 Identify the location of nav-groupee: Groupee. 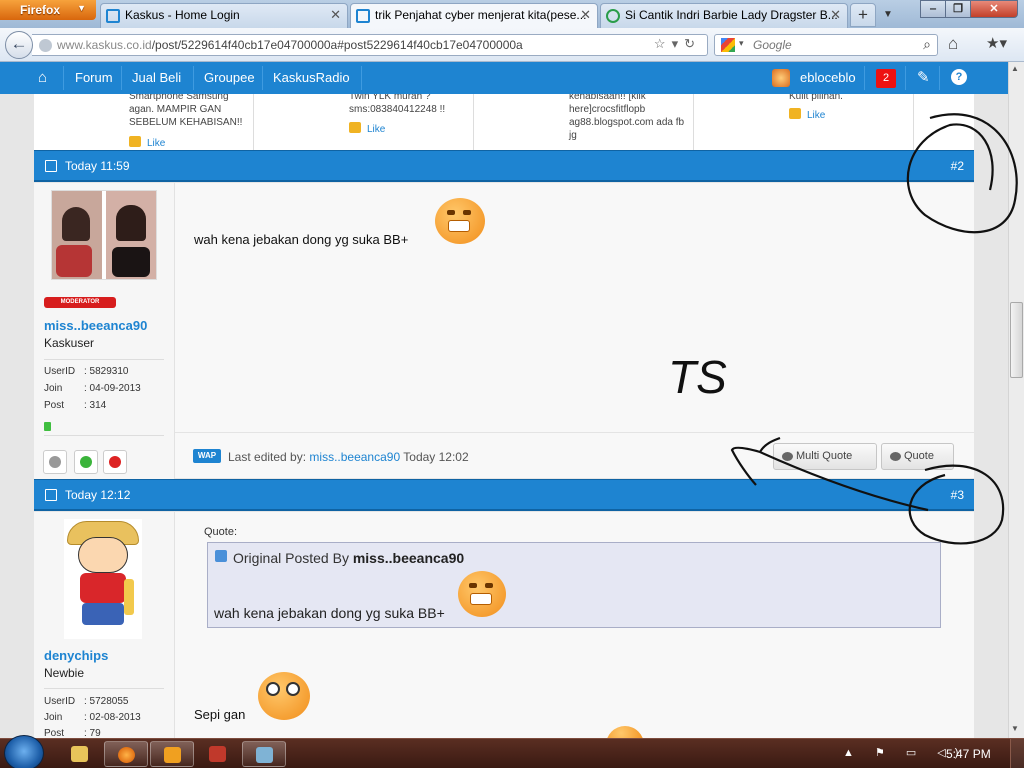
(229, 77).